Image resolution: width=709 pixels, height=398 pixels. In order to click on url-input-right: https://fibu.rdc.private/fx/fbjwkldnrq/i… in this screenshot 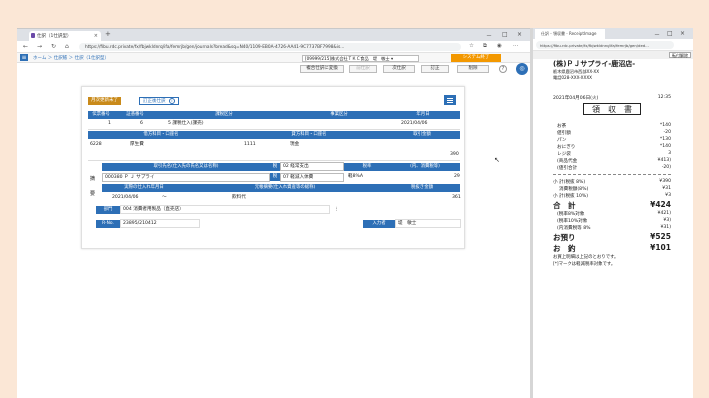, I will do `click(605, 45)`.